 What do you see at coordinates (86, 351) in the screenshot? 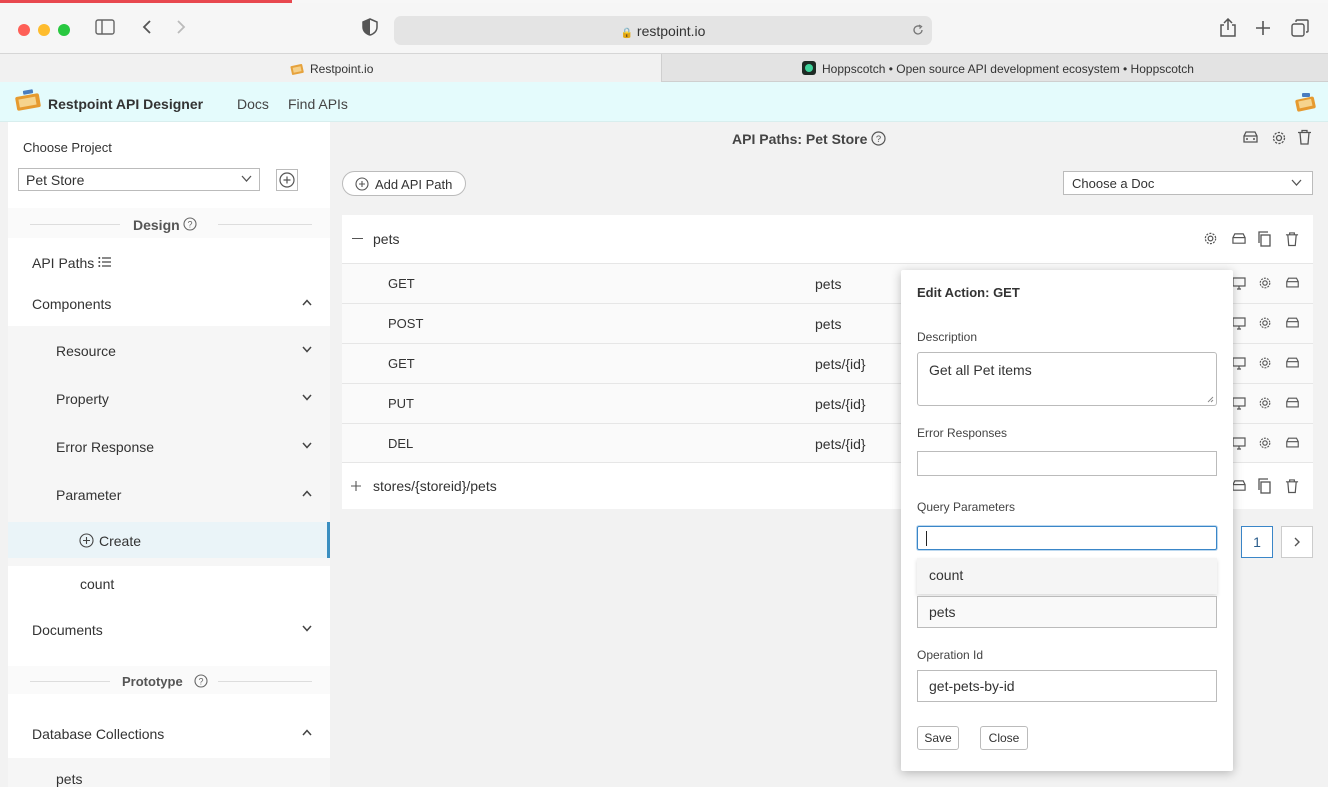
I see `resource-label: Resource` at bounding box center [86, 351].